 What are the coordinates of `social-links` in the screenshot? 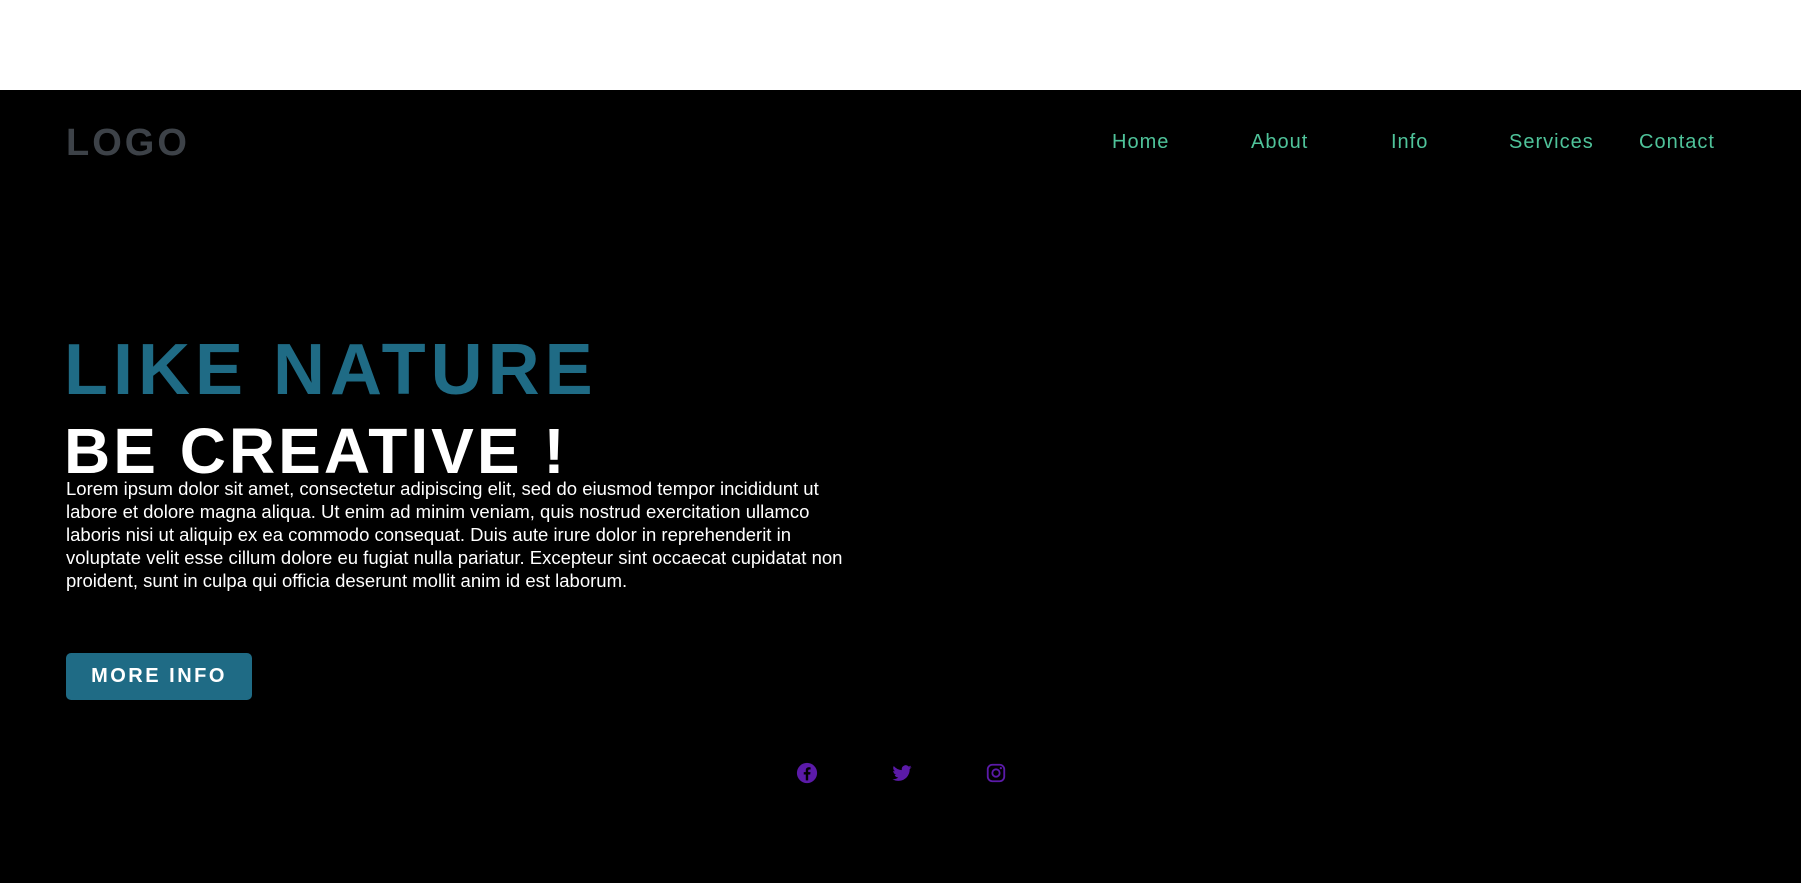 It's located at (900, 774).